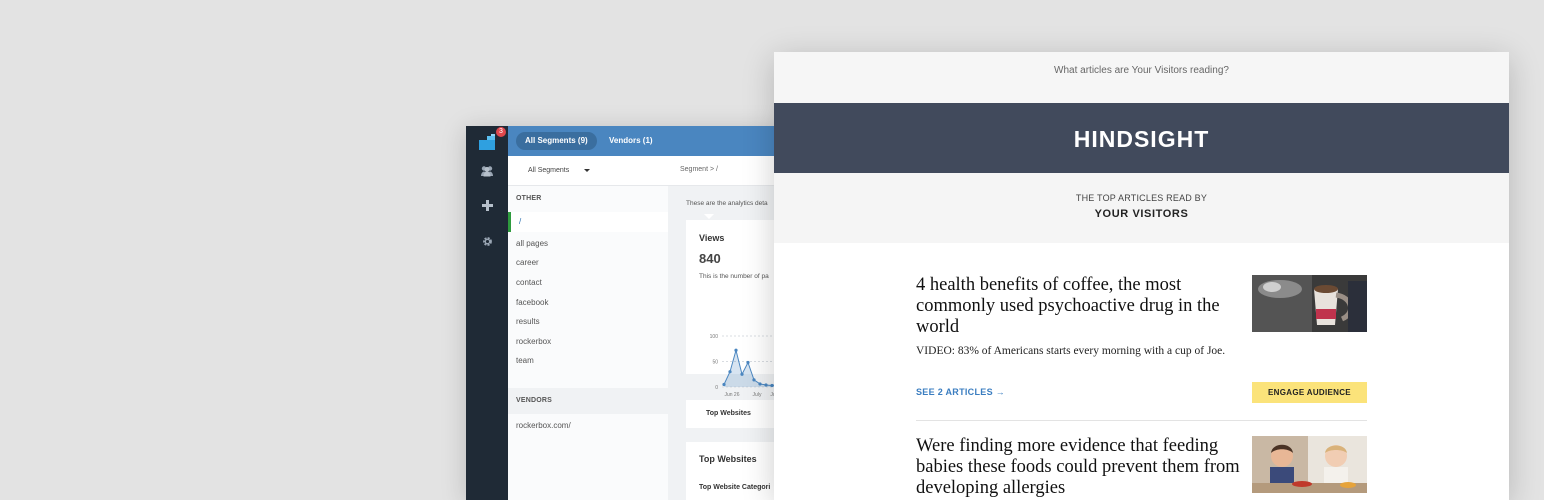 This screenshot has height=500, width=1544. What do you see at coordinates (716, 388) in the screenshot?
I see `y-tick-label: 0` at bounding box center [716, 388].